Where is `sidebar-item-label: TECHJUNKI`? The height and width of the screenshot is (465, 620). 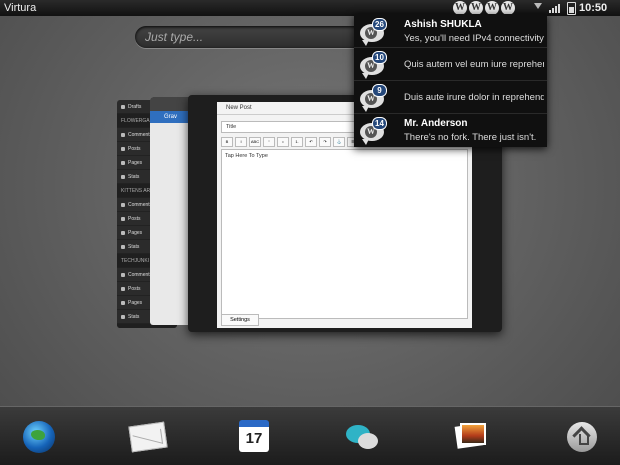
sidebar-item-label: TECHJUNKI is located at coordinates (135, 260).